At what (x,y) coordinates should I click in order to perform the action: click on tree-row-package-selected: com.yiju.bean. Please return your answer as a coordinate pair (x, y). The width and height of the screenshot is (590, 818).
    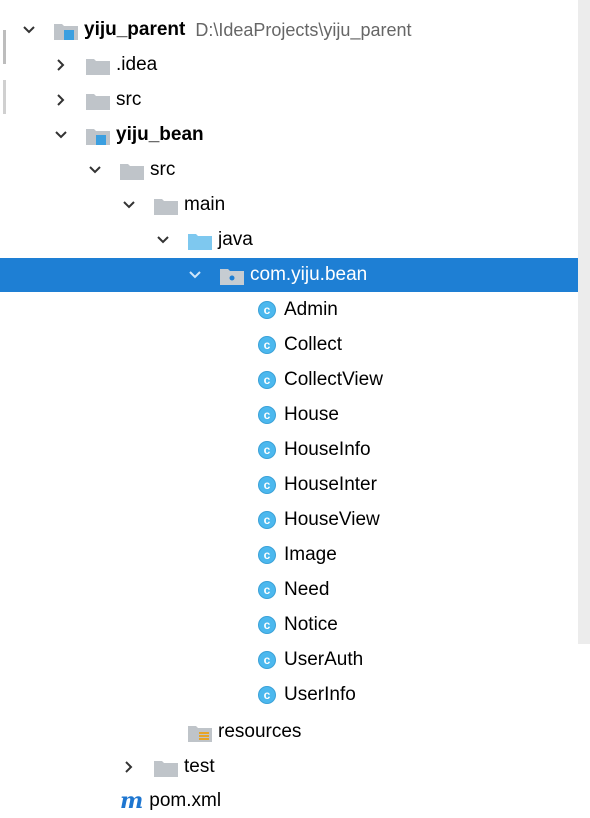
    Looking at the image, I should click on (289, 275).